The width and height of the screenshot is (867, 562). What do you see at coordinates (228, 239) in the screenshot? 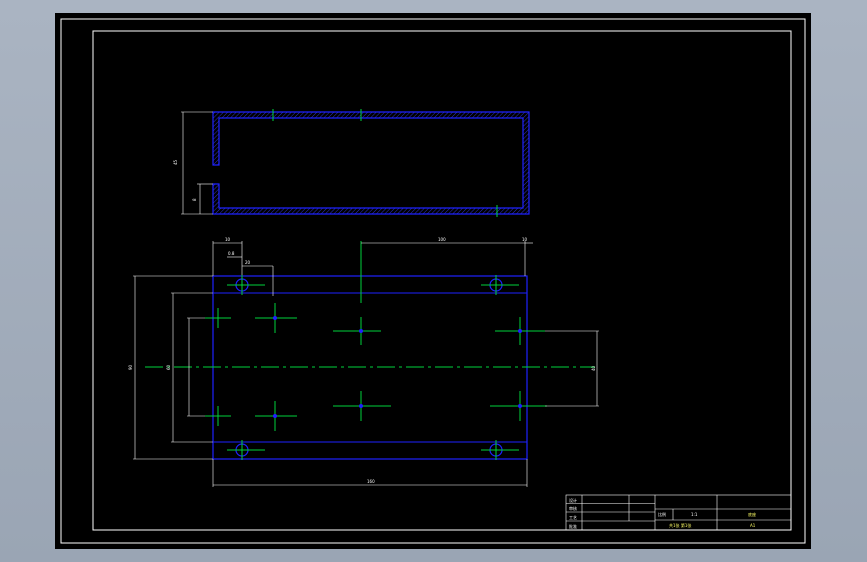
I see `dim-left-d1: 10` at bounding box center [228, 239].